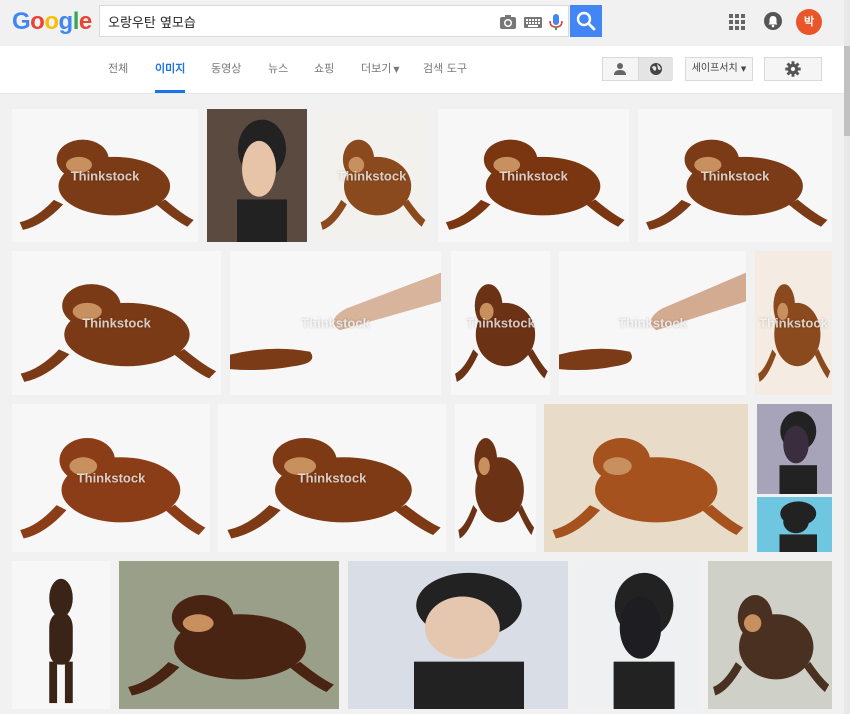 The height and width of the screenshot is (714, 850). I want to click on scrollbar-track, so click(847, 357).